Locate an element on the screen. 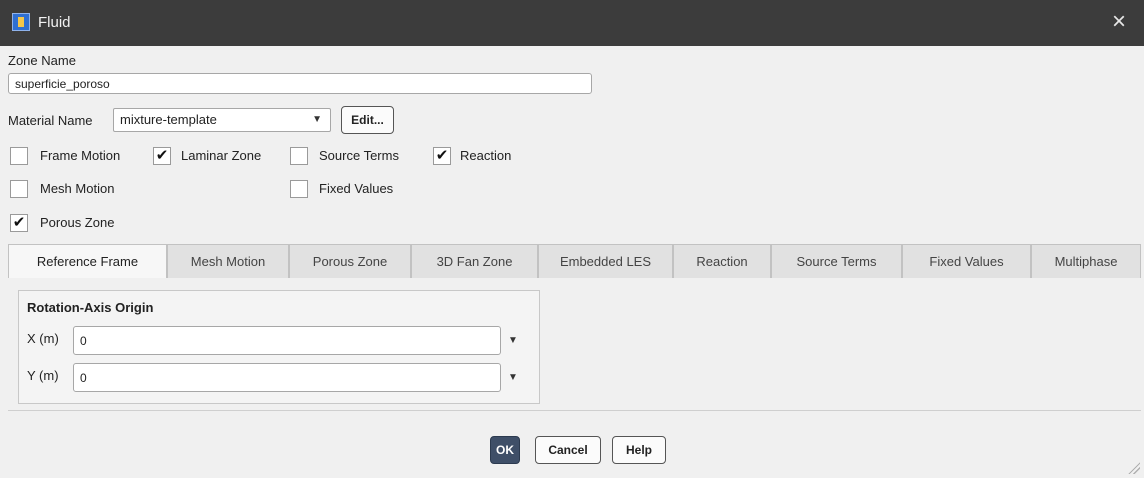 The width and height of the screenshot is (1144, 478). x-origin-dropdown-icon: ▼ is located at coordinates (513, 341).